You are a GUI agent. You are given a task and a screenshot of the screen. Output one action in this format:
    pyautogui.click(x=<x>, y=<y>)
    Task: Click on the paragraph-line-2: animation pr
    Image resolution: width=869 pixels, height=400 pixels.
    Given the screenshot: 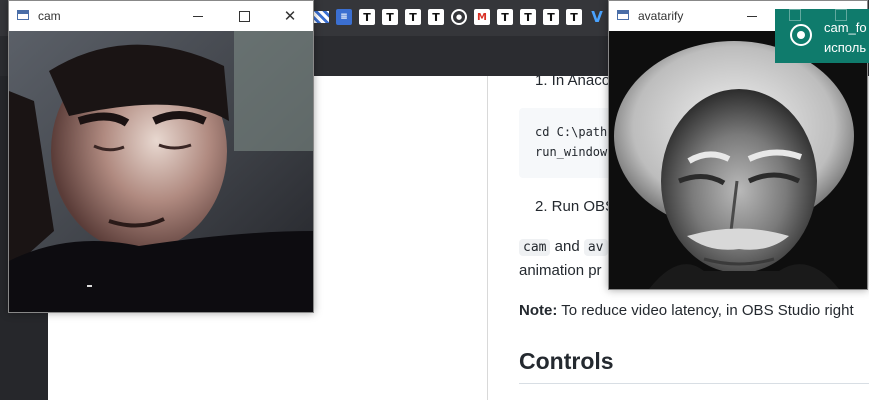 What is the action you would take?
    pyautogui.click(x=560, y=270)
    